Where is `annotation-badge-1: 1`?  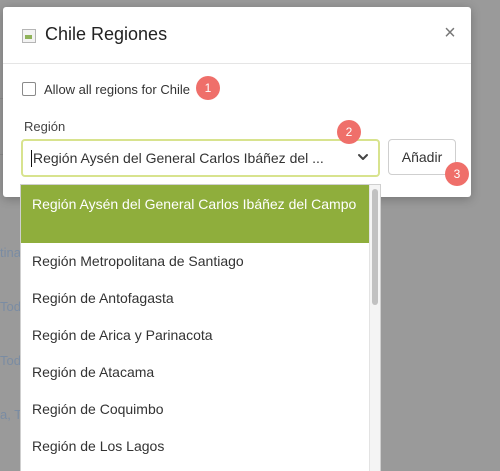 annotation-badge-1: 1 is located at coordinates (208, 88).